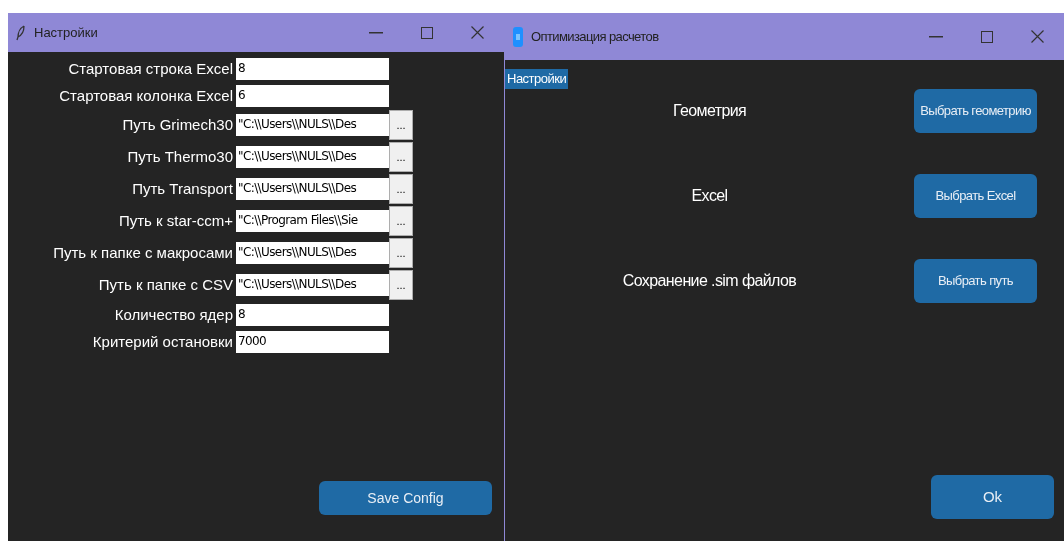 This screenshot has height=541, width=1064. What do you see at coordinates (312, 221) in the screenshot?
I see `input-field: "C:\\Program Files\\Sie` at bounding box center [312, 221].